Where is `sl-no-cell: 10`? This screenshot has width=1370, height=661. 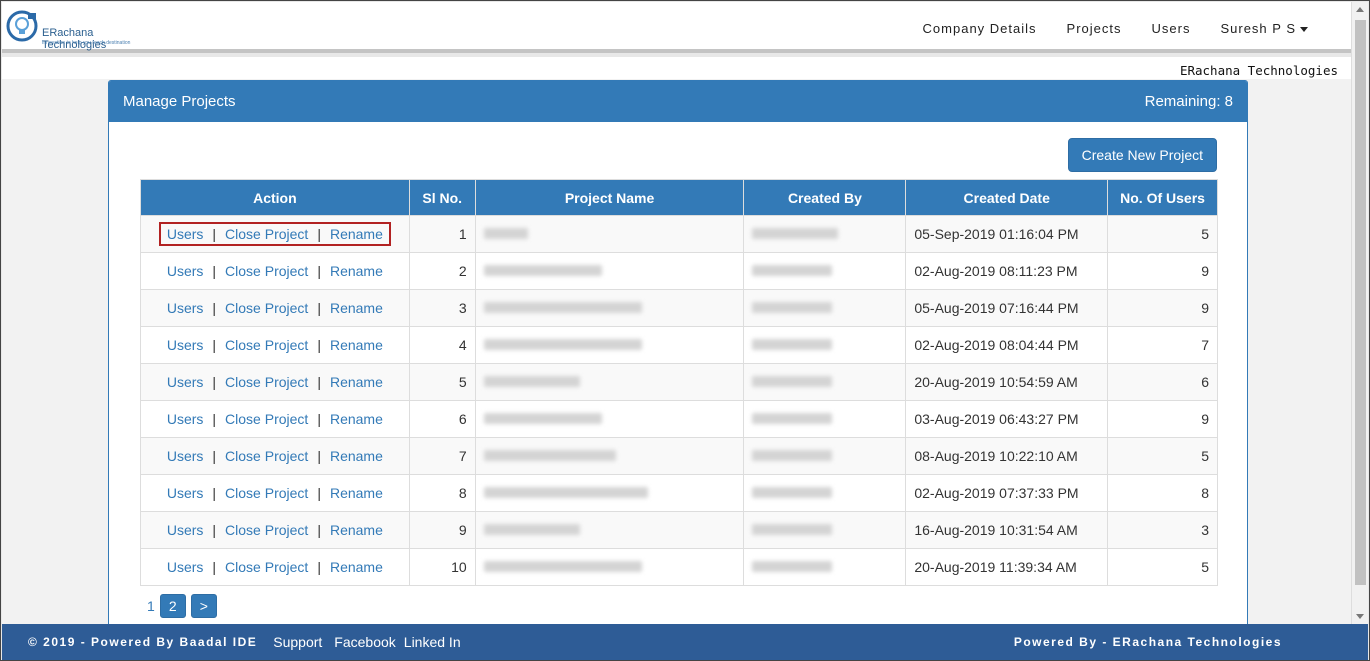 sl-no-cell: 10 is located at coordinates (442, 567).